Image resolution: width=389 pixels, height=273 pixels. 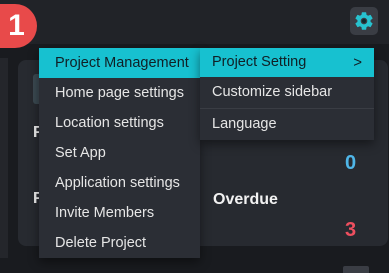 What do you see at coordinates (356, 269) in the screenshot?
I see `grid-icon` at bounding box center [356, 269].